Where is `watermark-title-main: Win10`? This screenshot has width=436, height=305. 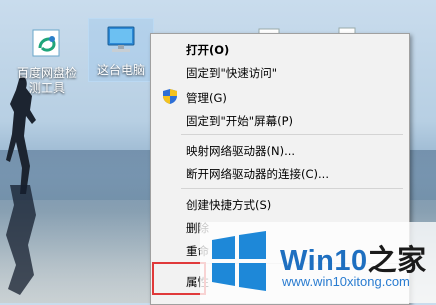 watermark-title-main: Win10 is located at coordinates (324, 261).